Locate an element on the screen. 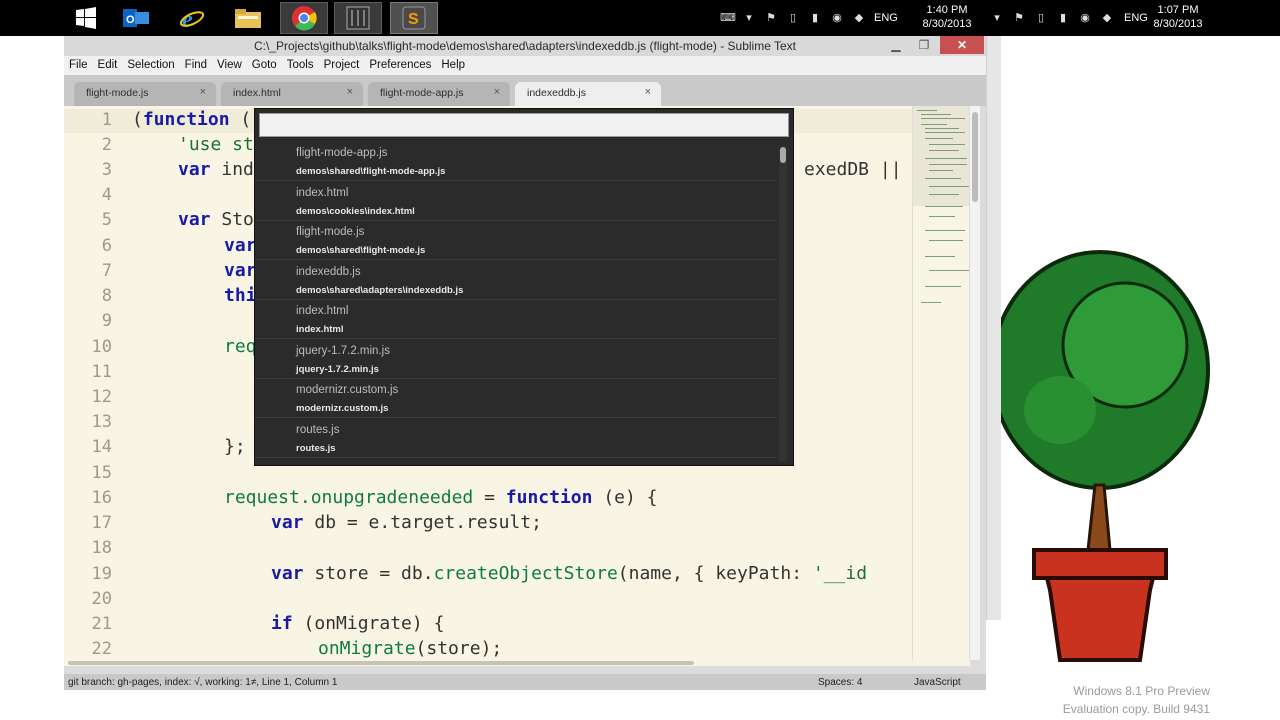  minimap-viewport is located at coordinates (941, 156).